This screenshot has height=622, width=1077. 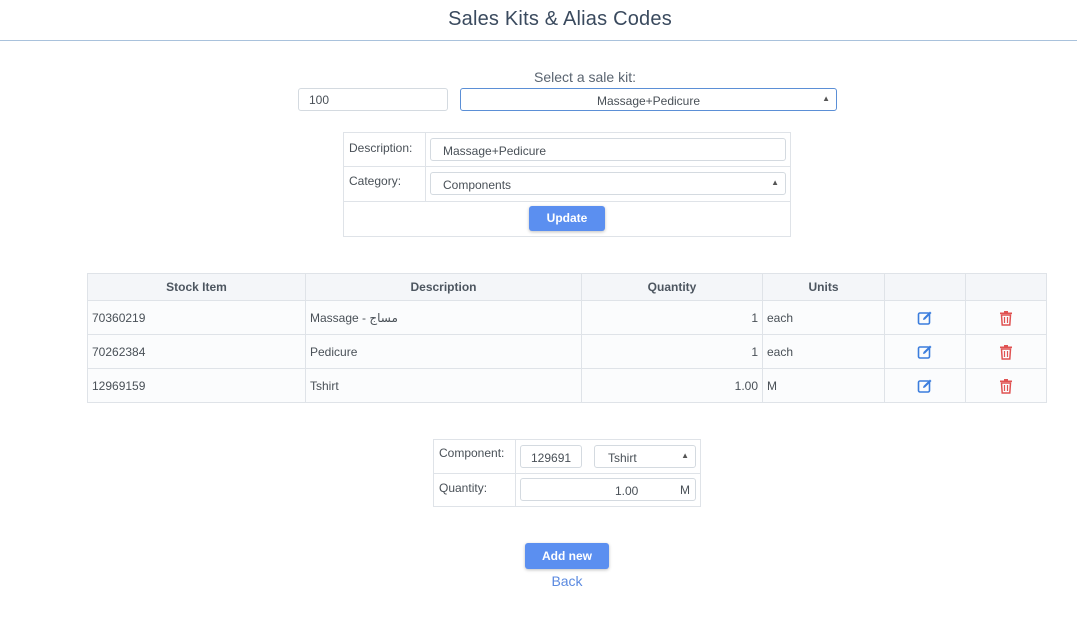 What do you see at coordinates (627, 491) in the screenshot?
I see `quantity-value: 1.00` at bounding box center [627, 491].